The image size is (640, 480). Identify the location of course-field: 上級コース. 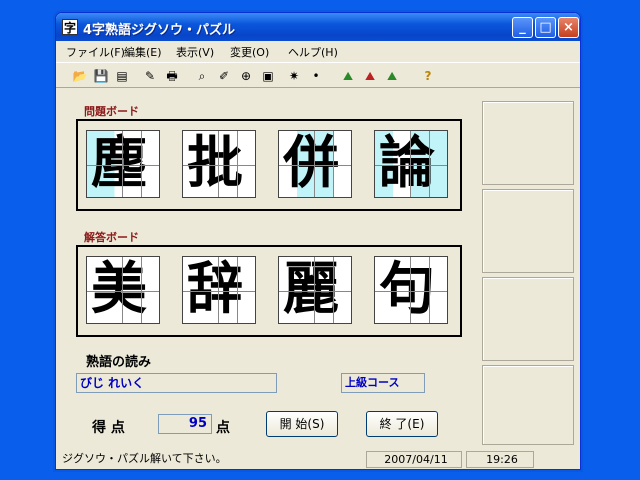
(383, 383).